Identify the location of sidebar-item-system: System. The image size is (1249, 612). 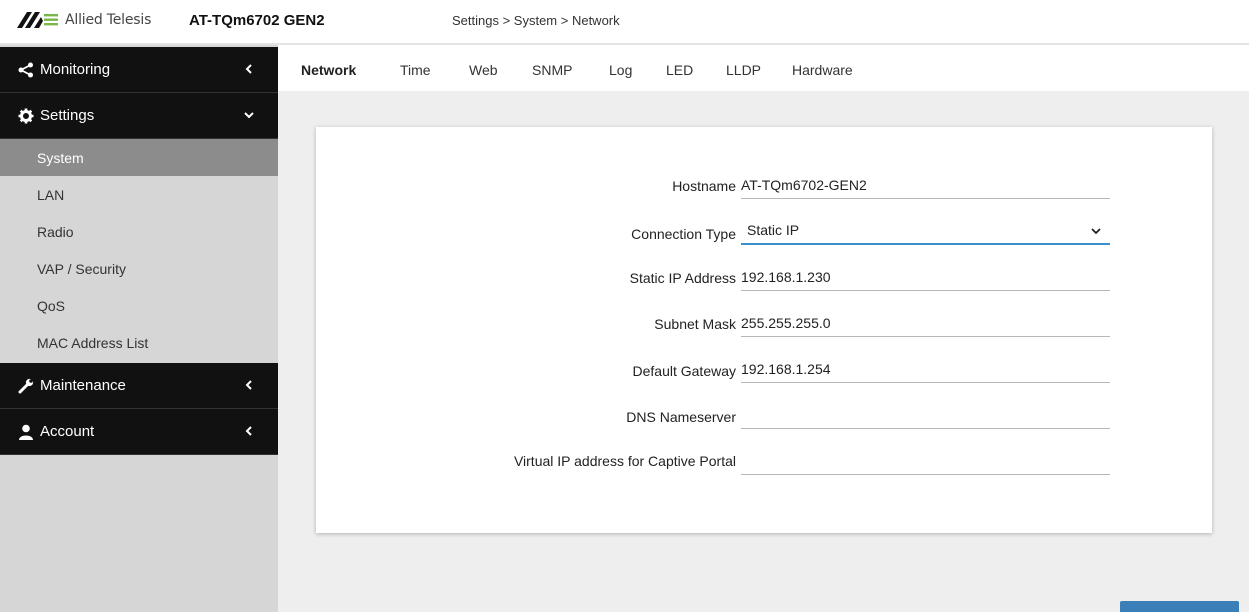
(139, 157).